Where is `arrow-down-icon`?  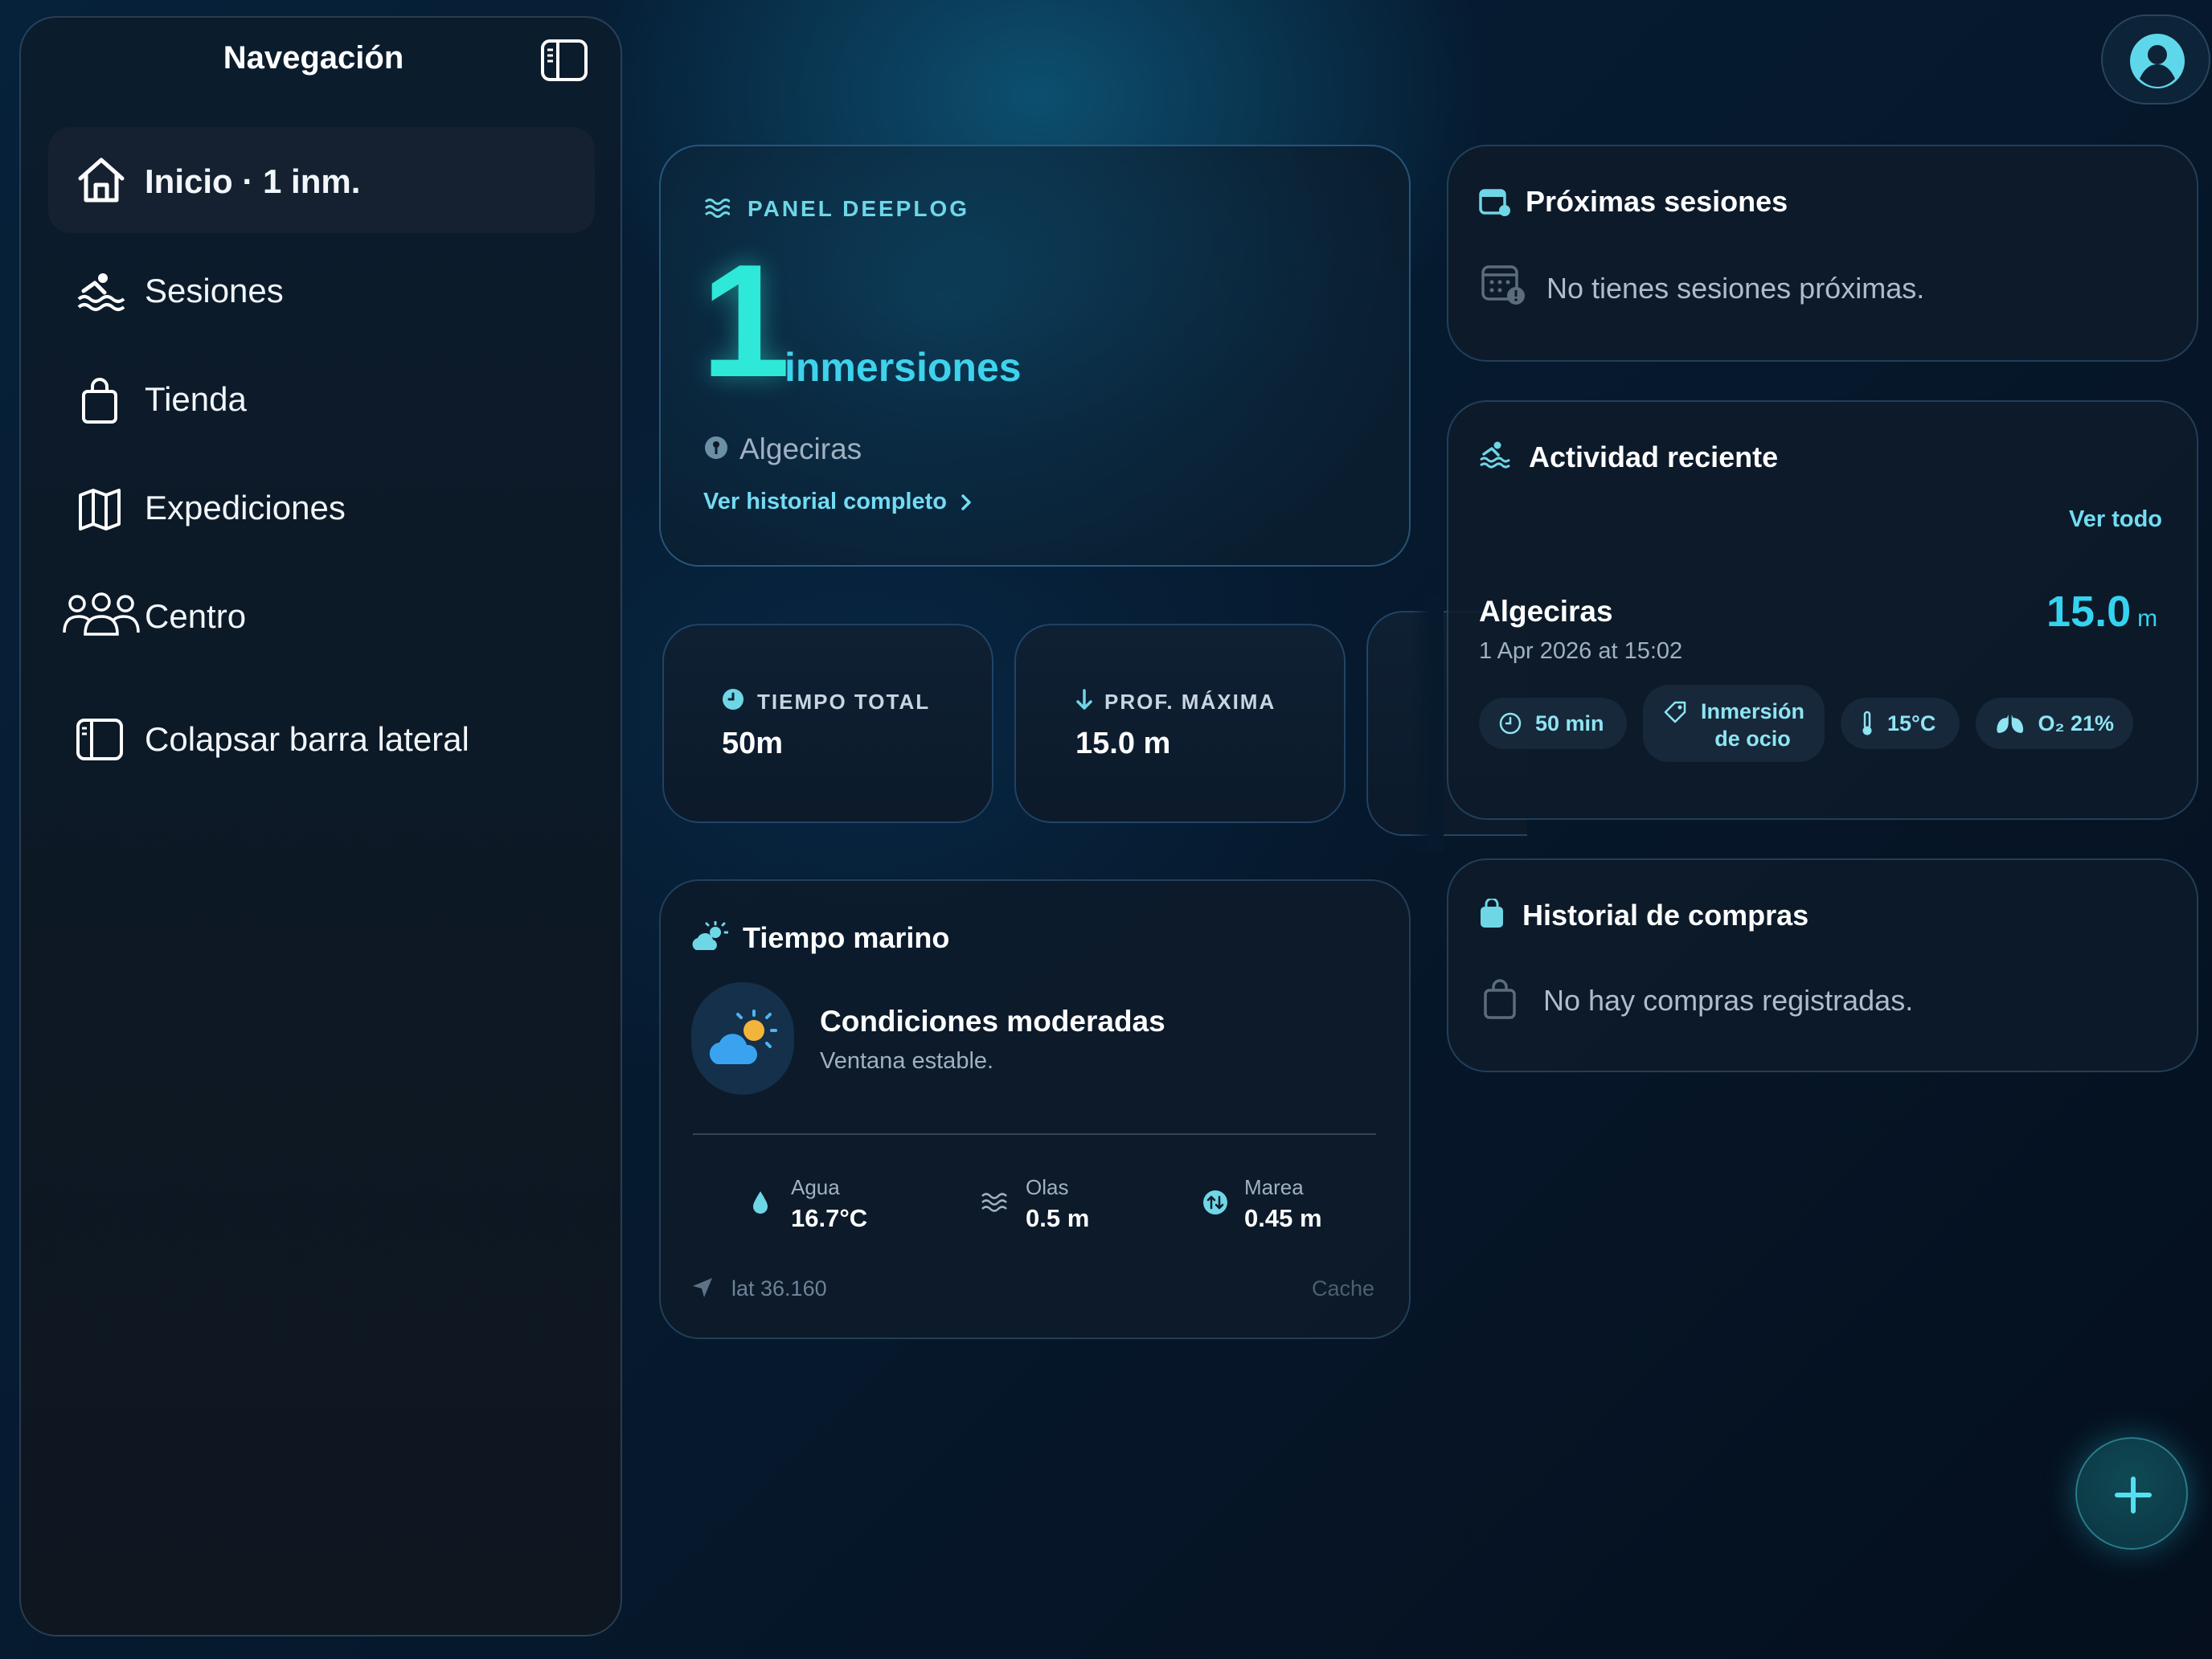 arrow-down-icon is located at coordinates (1084, 699).